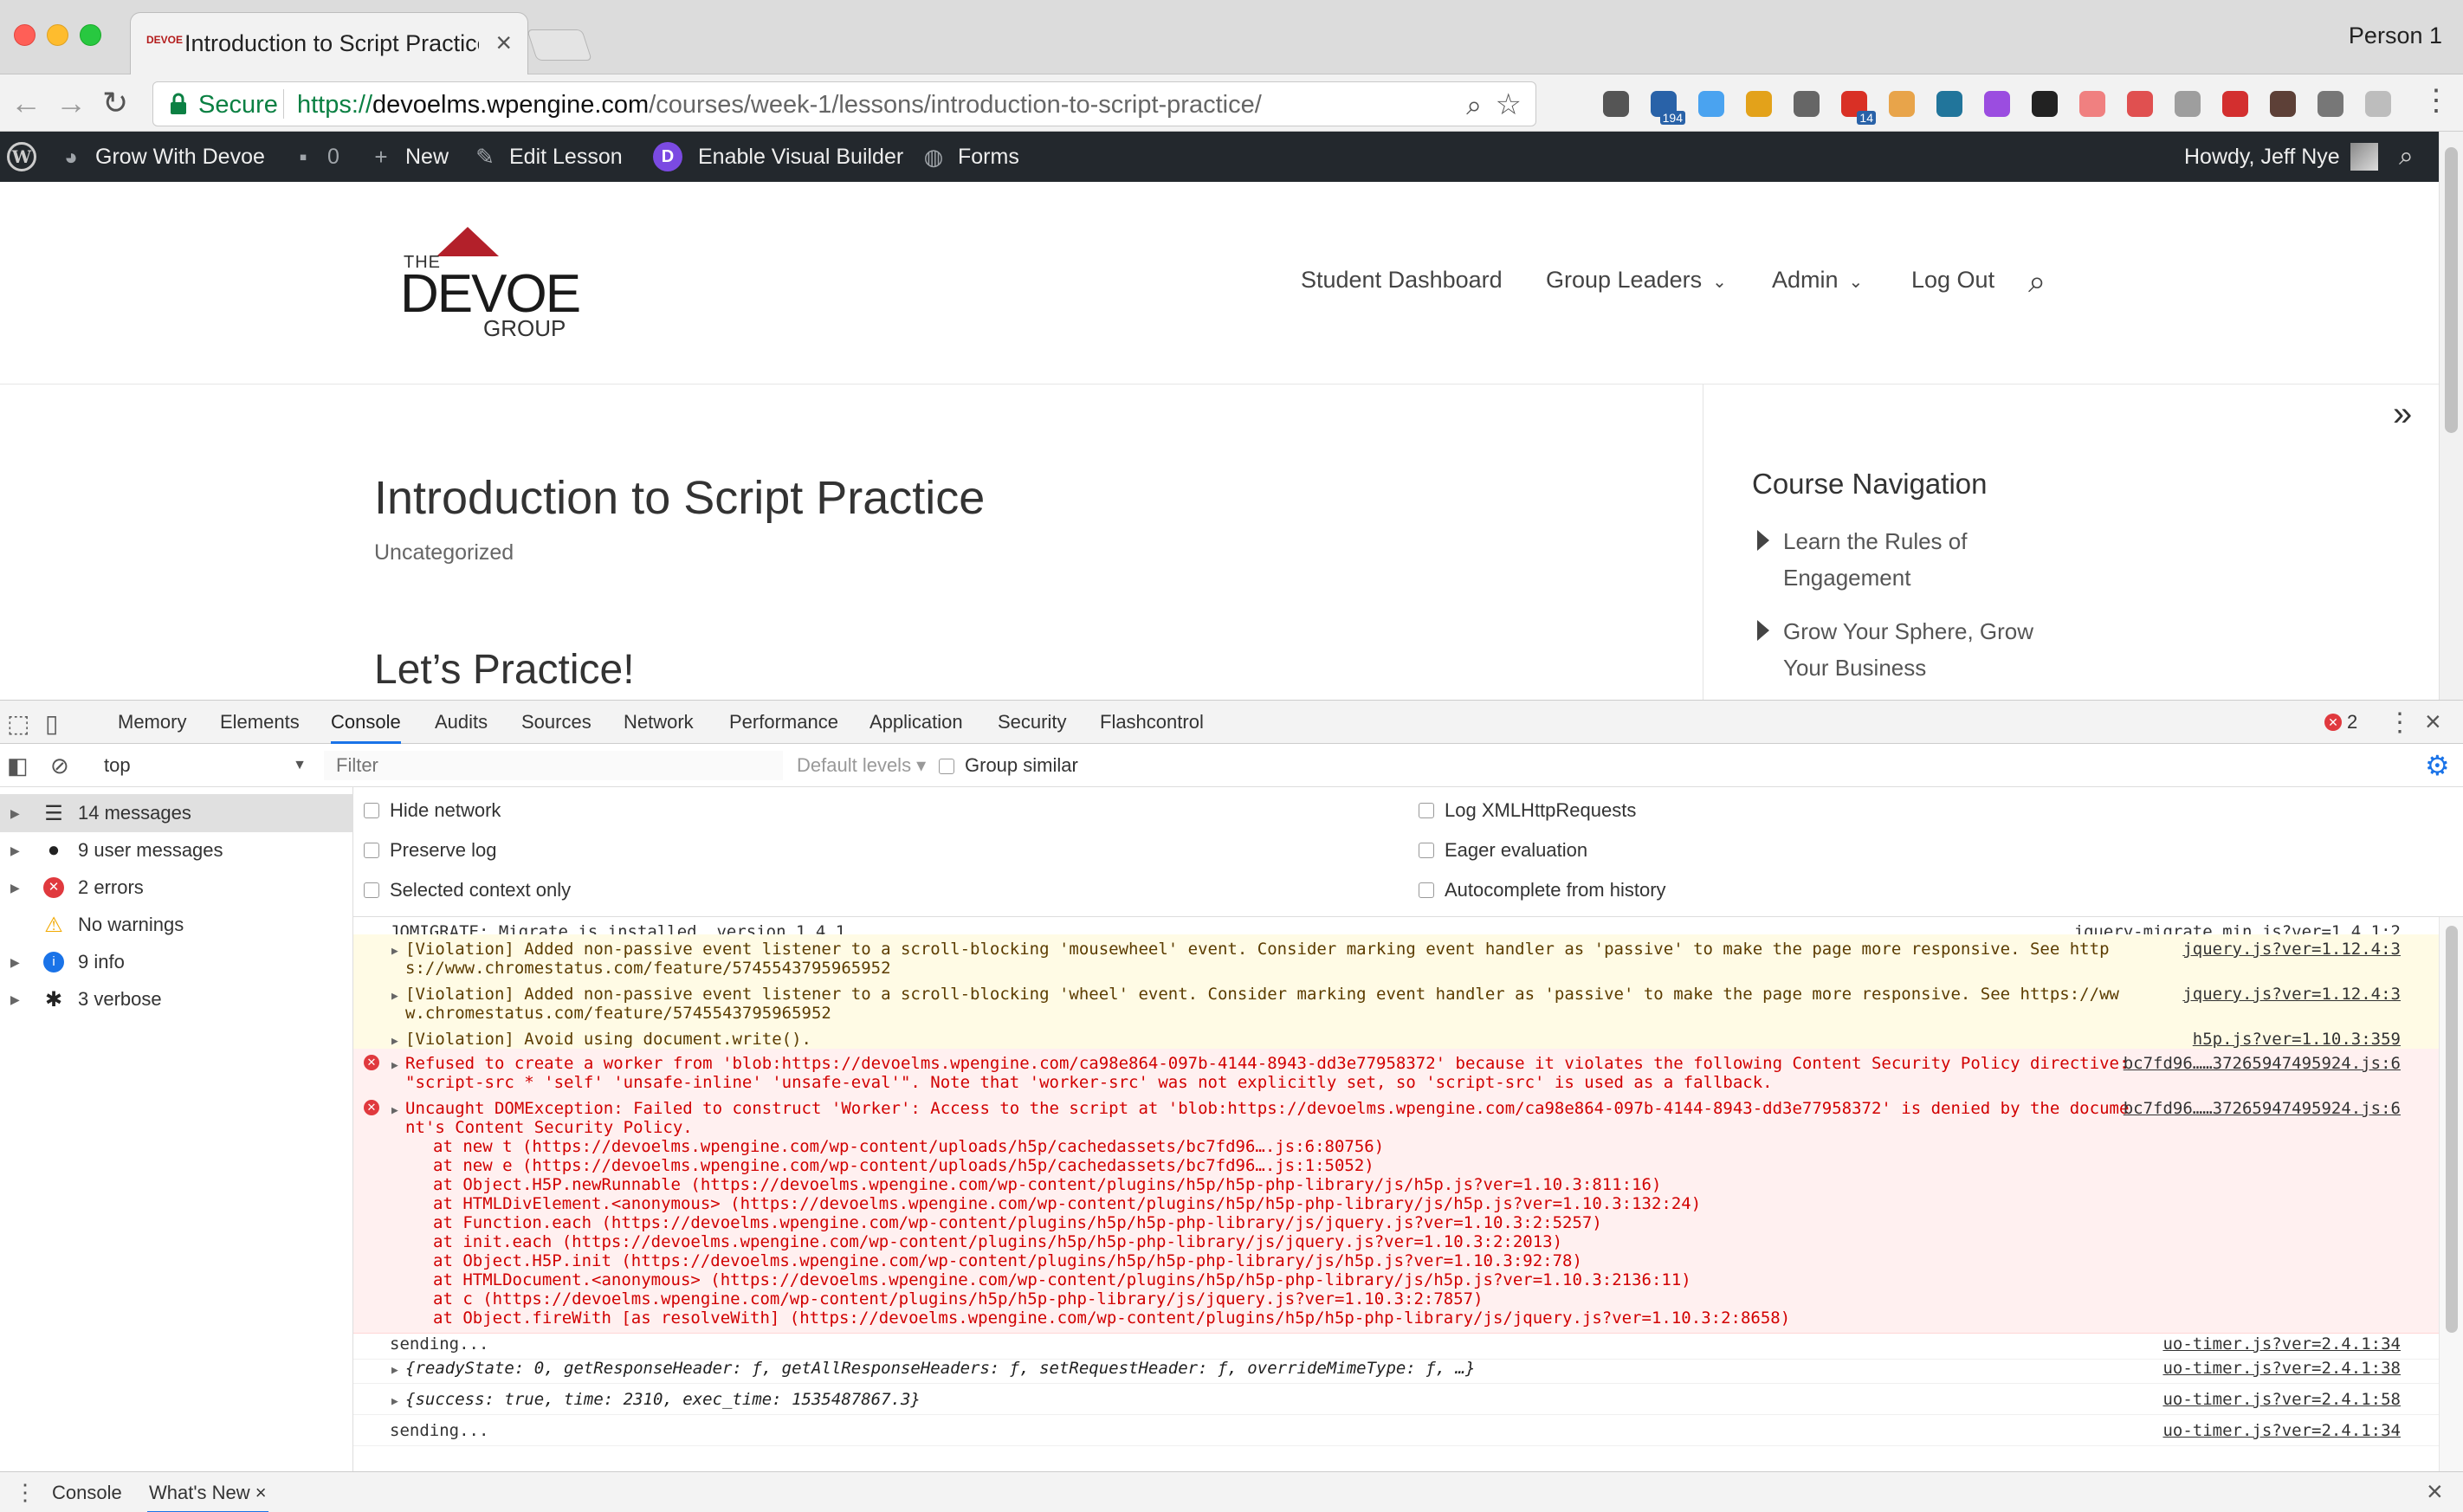 Image resolution: width=2463 pixels, height=1512 pixels. Describe the element at coordinates (1949, 104) in the screenshot. I see `wordpress-extension-icon` at that location.